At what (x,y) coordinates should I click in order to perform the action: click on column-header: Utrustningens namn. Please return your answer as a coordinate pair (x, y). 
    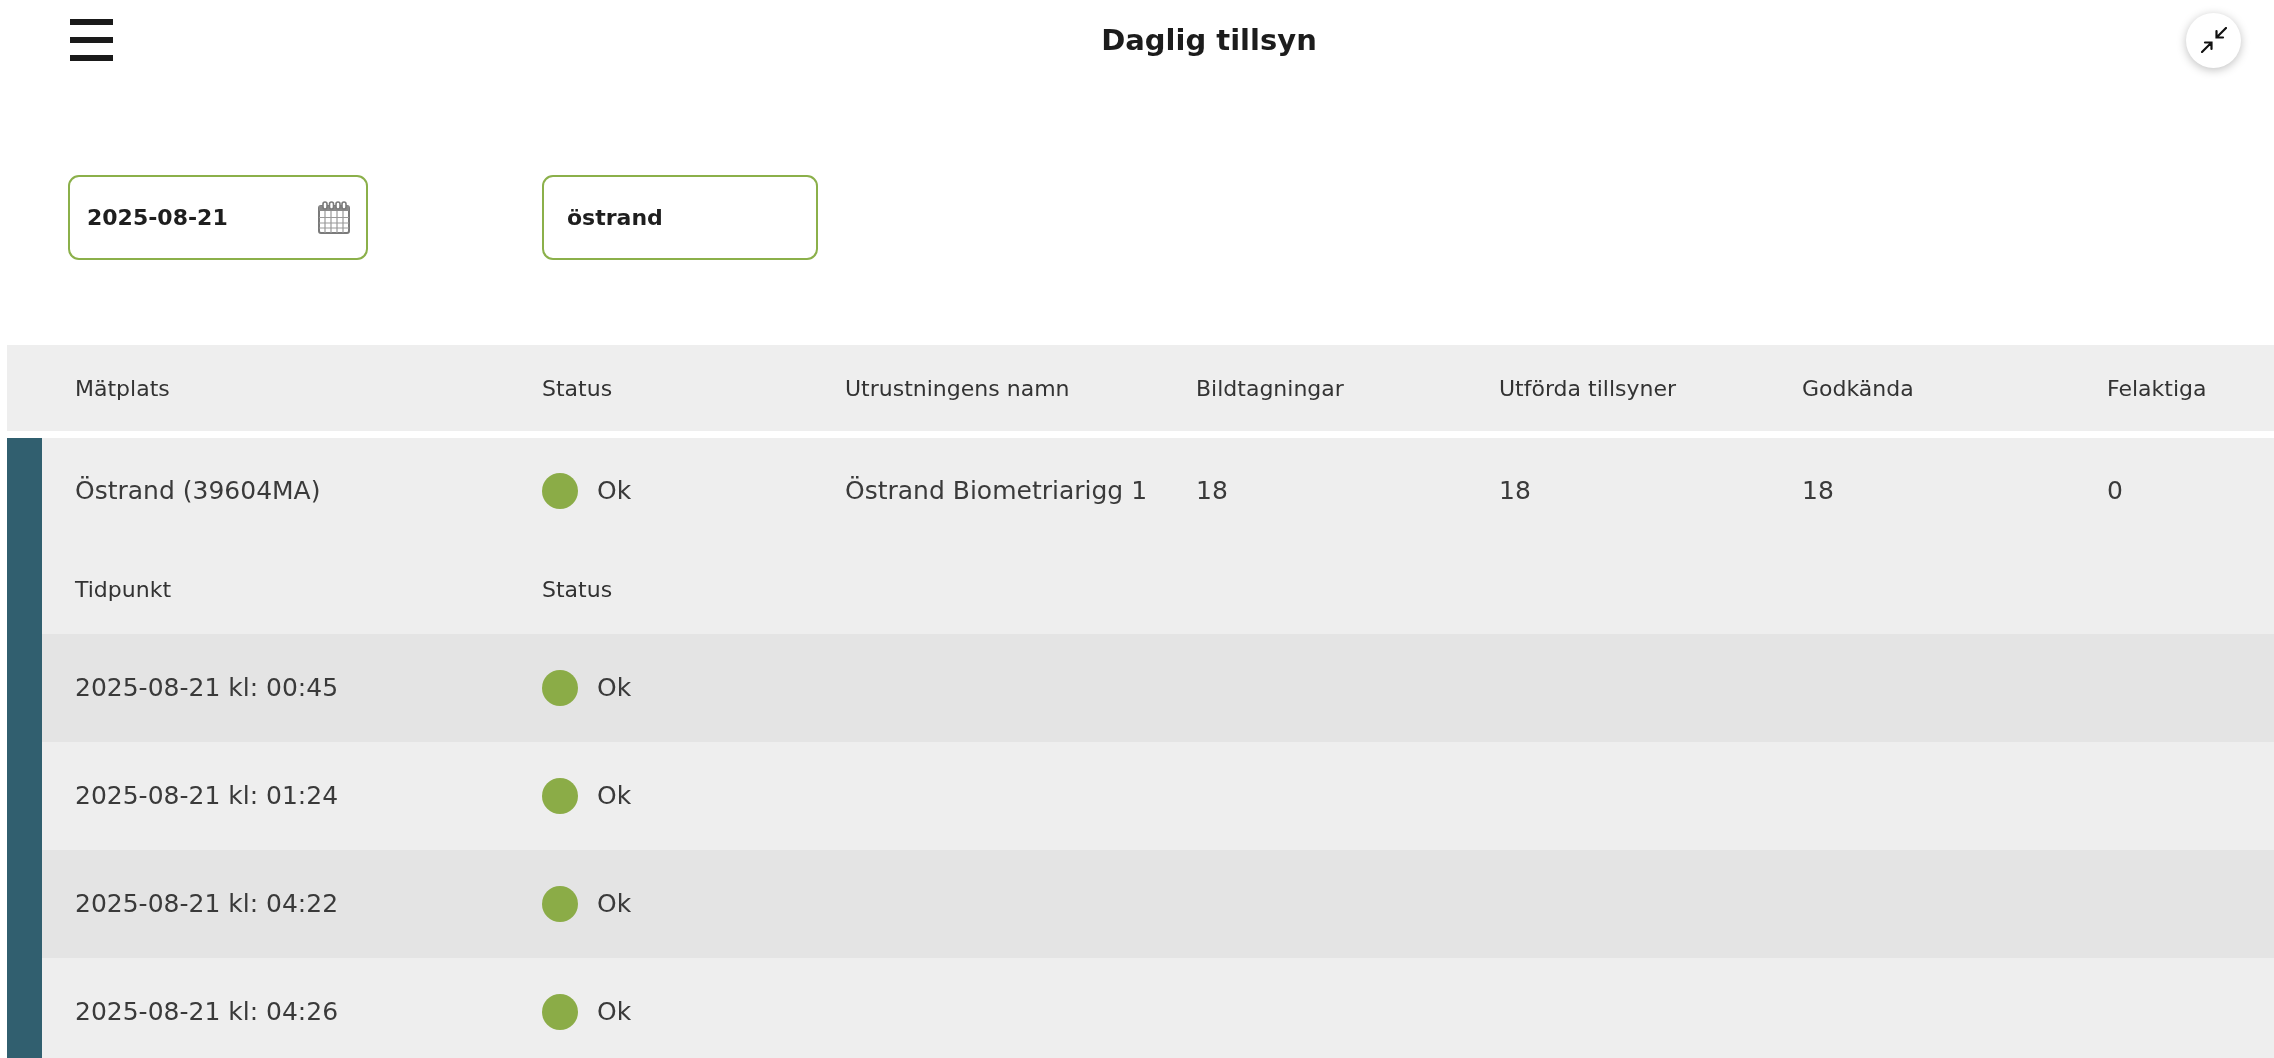
    Looking at the image, I should click on (958, 388).